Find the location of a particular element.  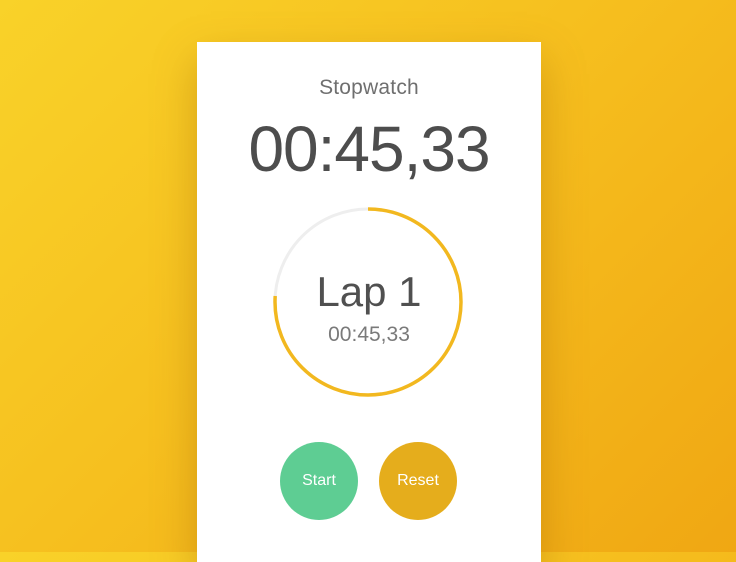

elapsed-time-display: 00:45,33 is located at coordinates (369, 149).